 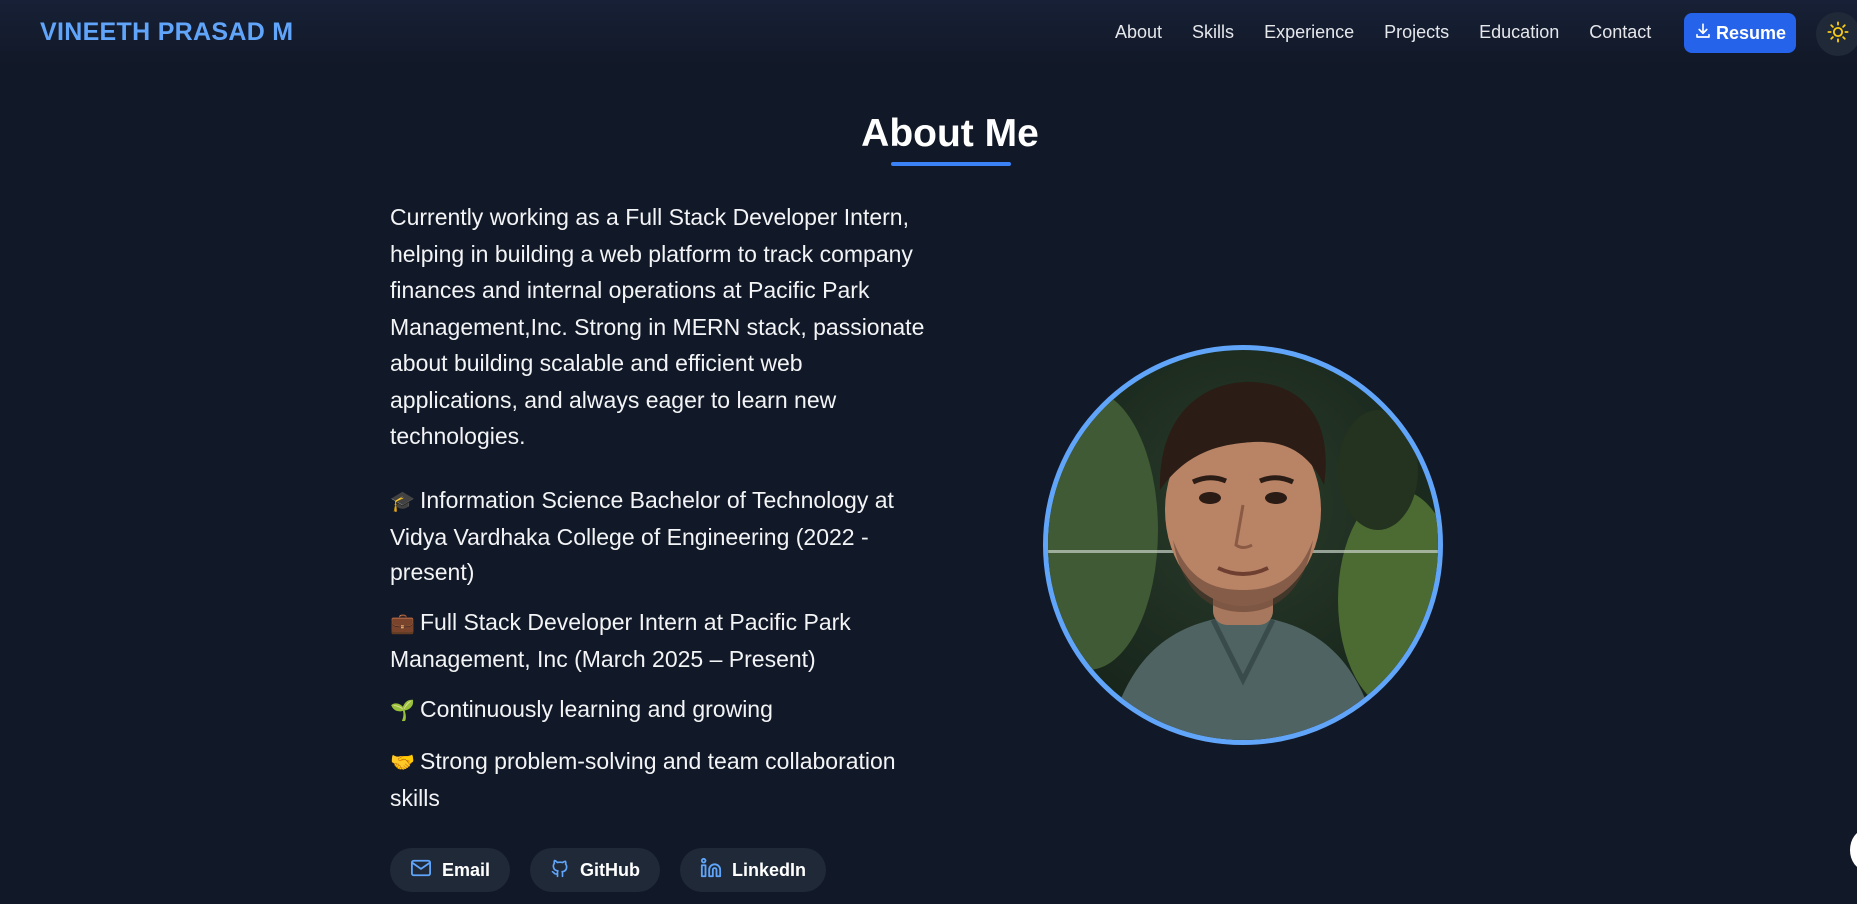 What do you see at coordinates (711, 870) in the screenshot?
I see `linkedin-icon` at bounding box center [711, 870].